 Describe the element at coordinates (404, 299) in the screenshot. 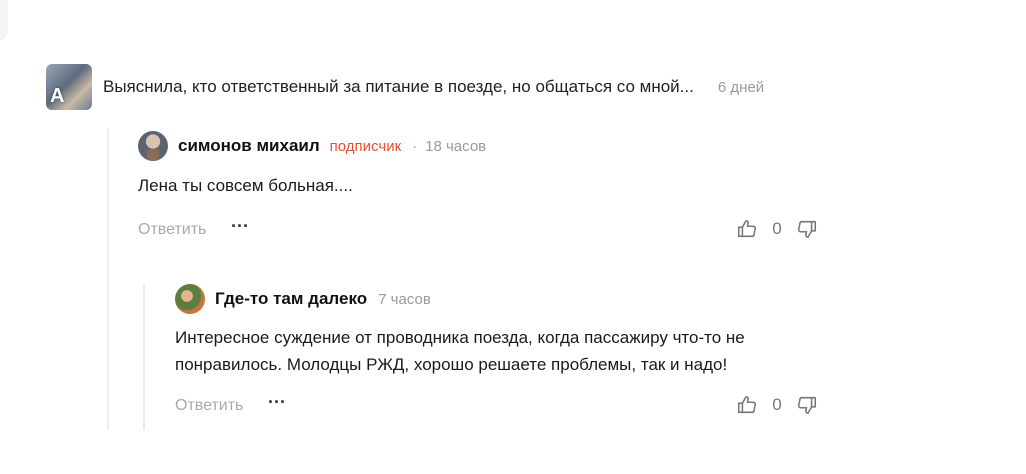

I see `comment-time: 7 часов` at that location.